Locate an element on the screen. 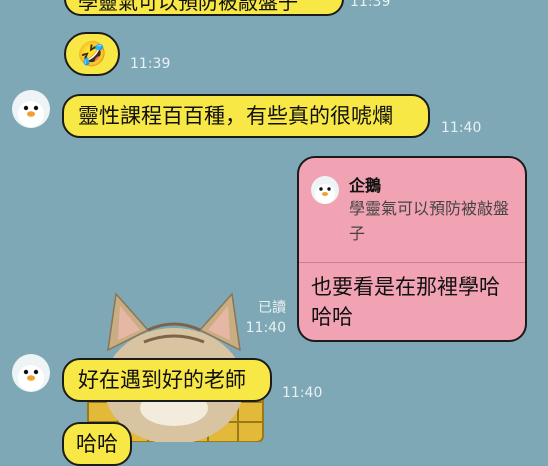  message-bubble-bottom: 哈哈 is located at coordinates (97, 444).